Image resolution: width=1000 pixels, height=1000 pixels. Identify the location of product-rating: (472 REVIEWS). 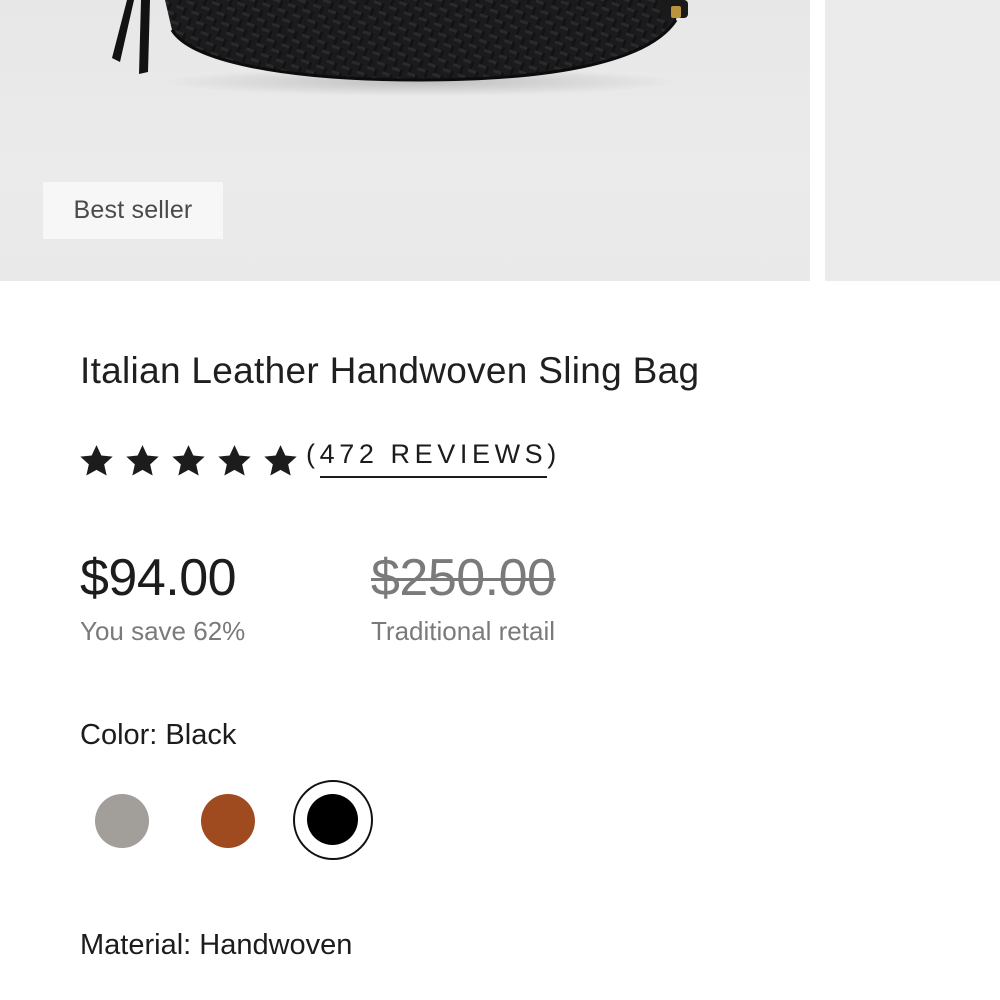
(318, 461).